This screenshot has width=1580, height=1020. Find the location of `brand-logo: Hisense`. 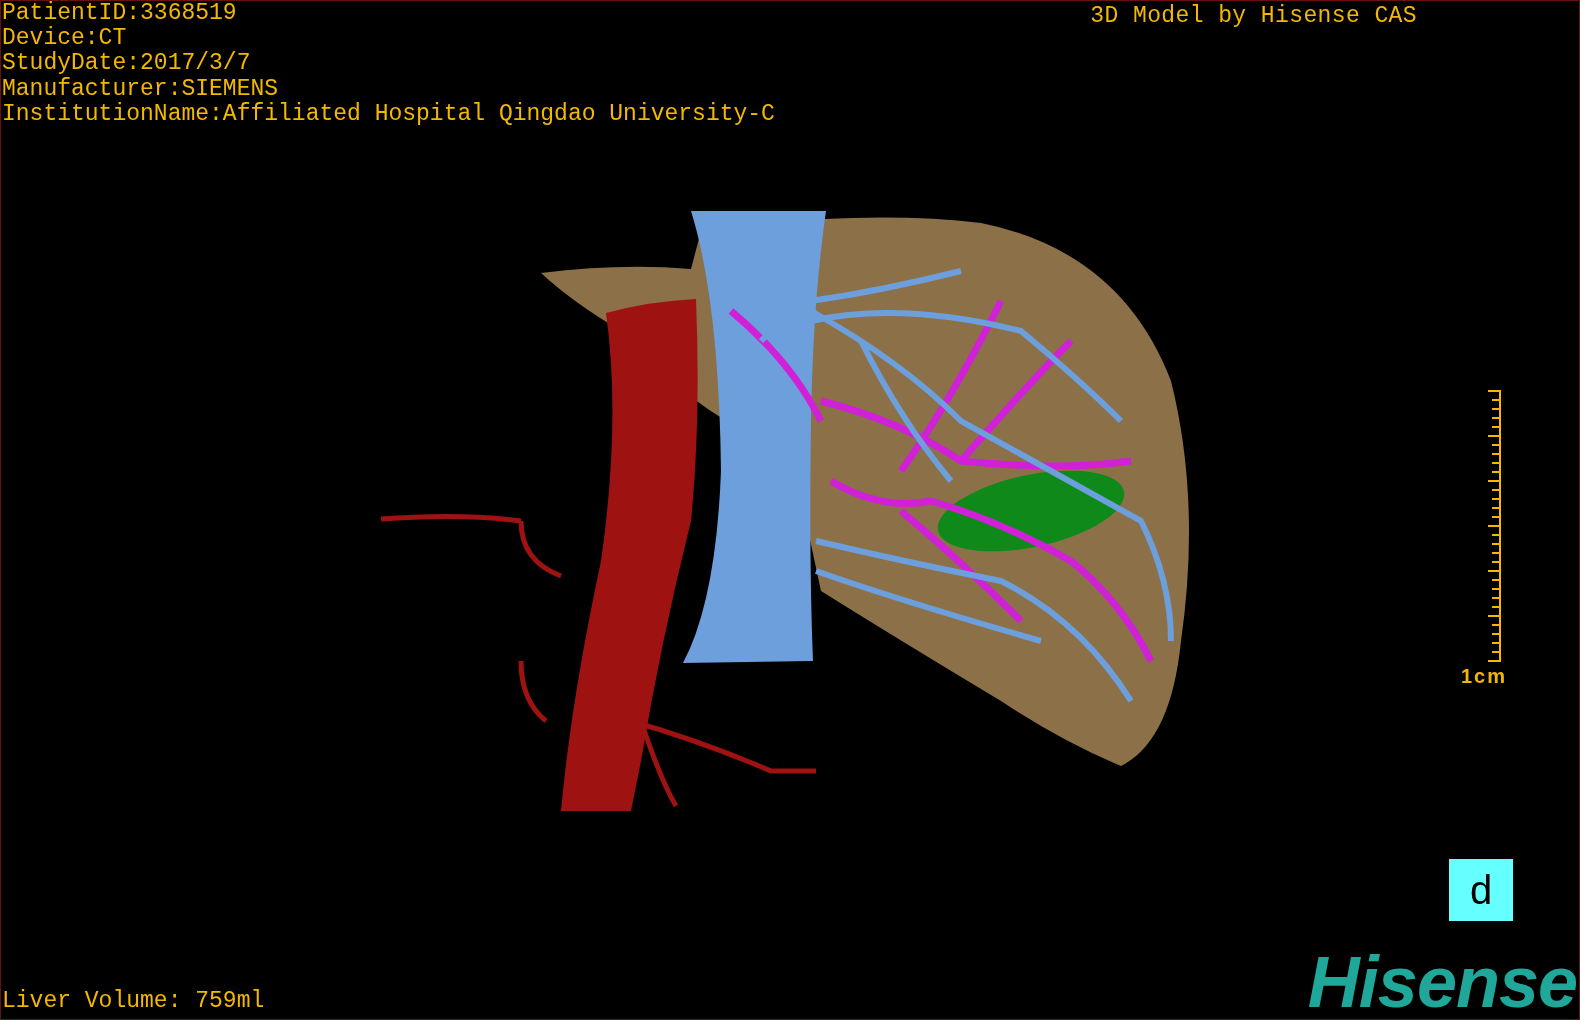

brand-logo: Hisense is located at coordinates (1442, 982).